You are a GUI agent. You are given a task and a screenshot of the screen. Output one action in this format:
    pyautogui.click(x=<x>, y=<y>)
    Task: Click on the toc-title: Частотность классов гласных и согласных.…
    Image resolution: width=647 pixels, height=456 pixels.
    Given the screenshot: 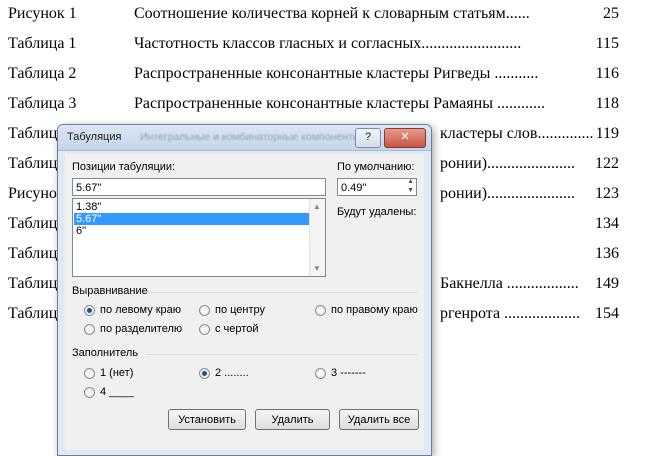 What is the action you would take?
    pyautogui.click(x=328, y=43)
    